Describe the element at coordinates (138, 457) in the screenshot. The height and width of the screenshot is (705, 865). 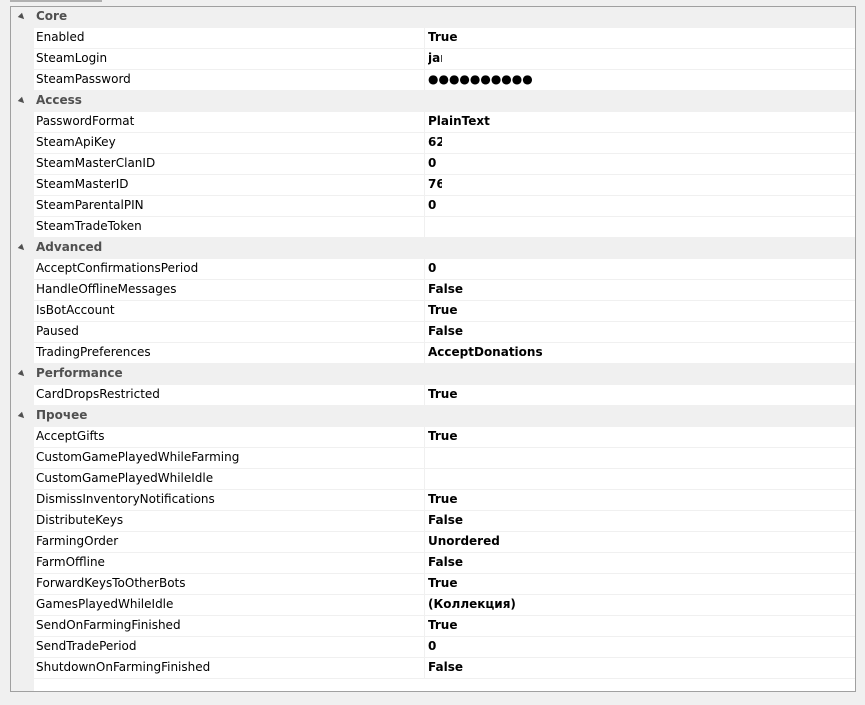
I see `property-name: CustomGamePlayedWhileFarming` at that location.